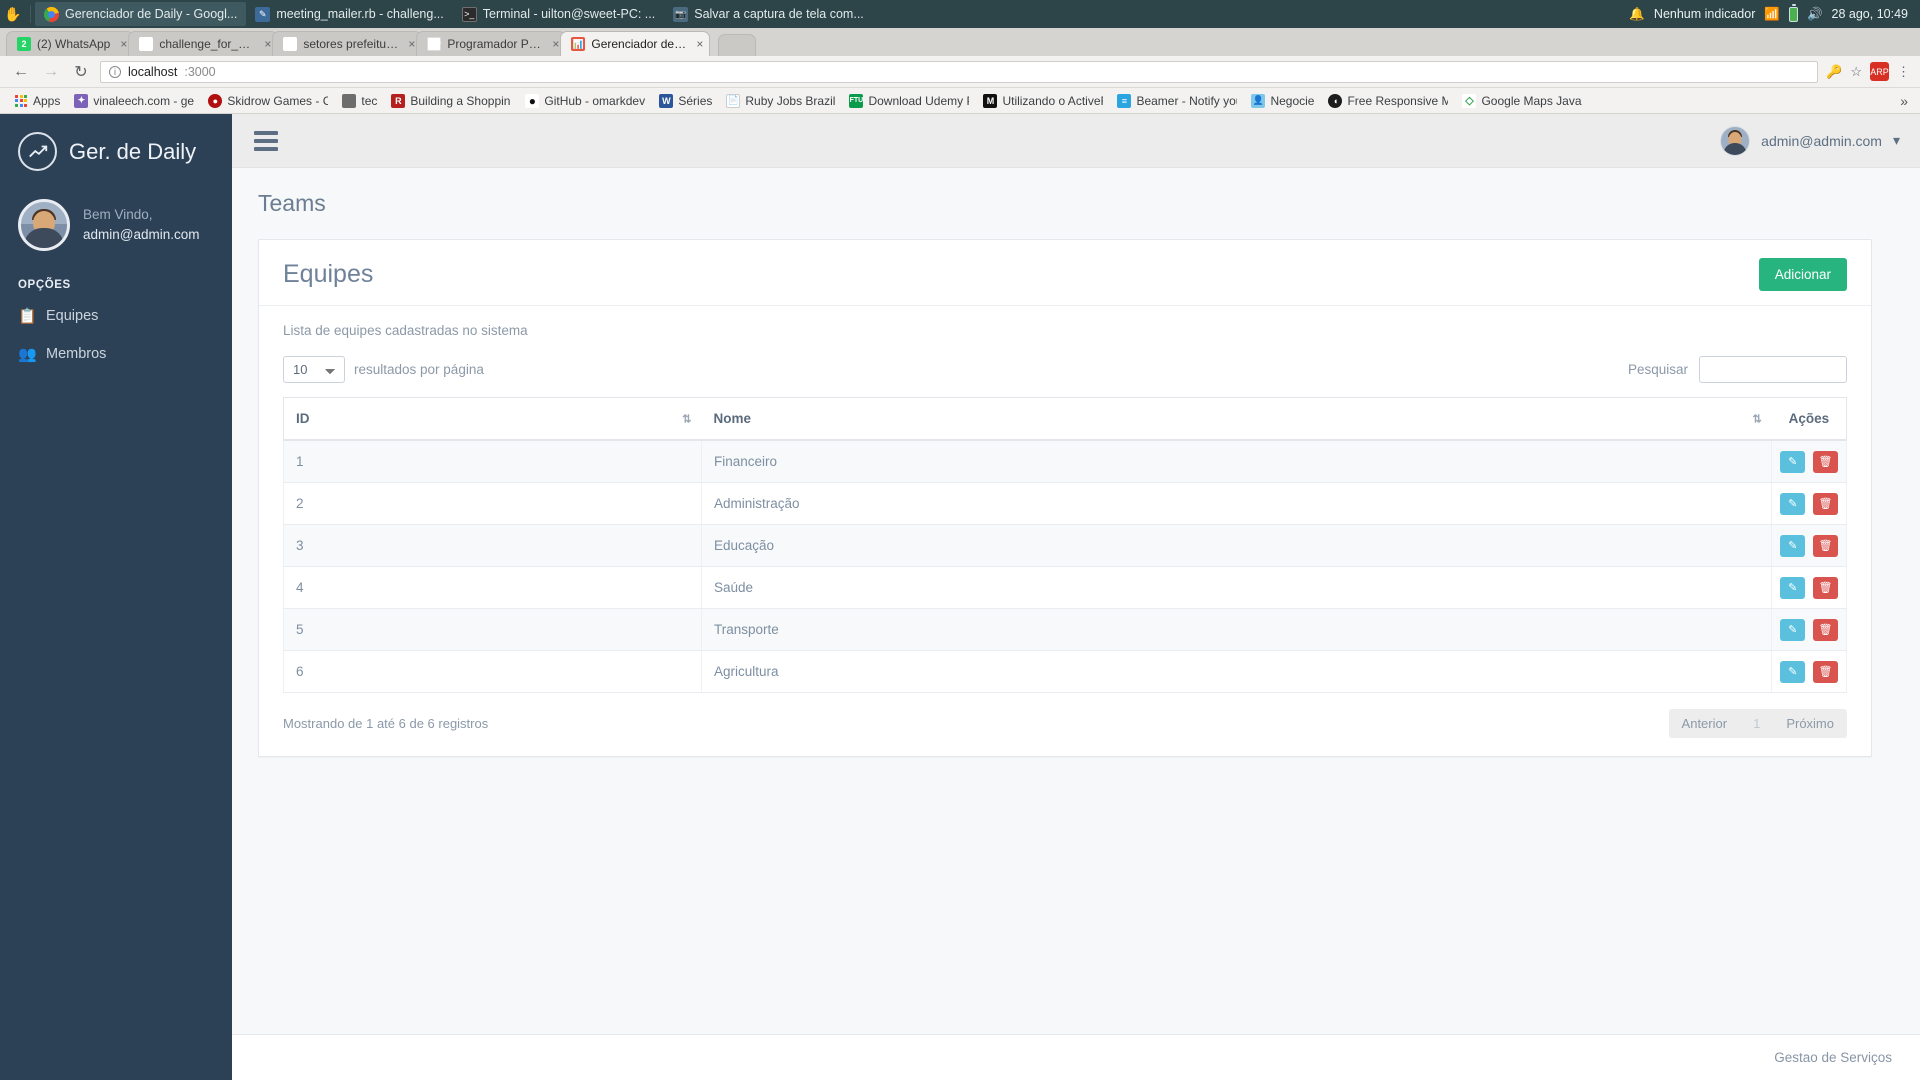 The height and width of the screenshot is (1080, 1920). Describe the element at coordinates (1258, 100) in the screenshot. I see `negocie-icon: 👤` at that location.